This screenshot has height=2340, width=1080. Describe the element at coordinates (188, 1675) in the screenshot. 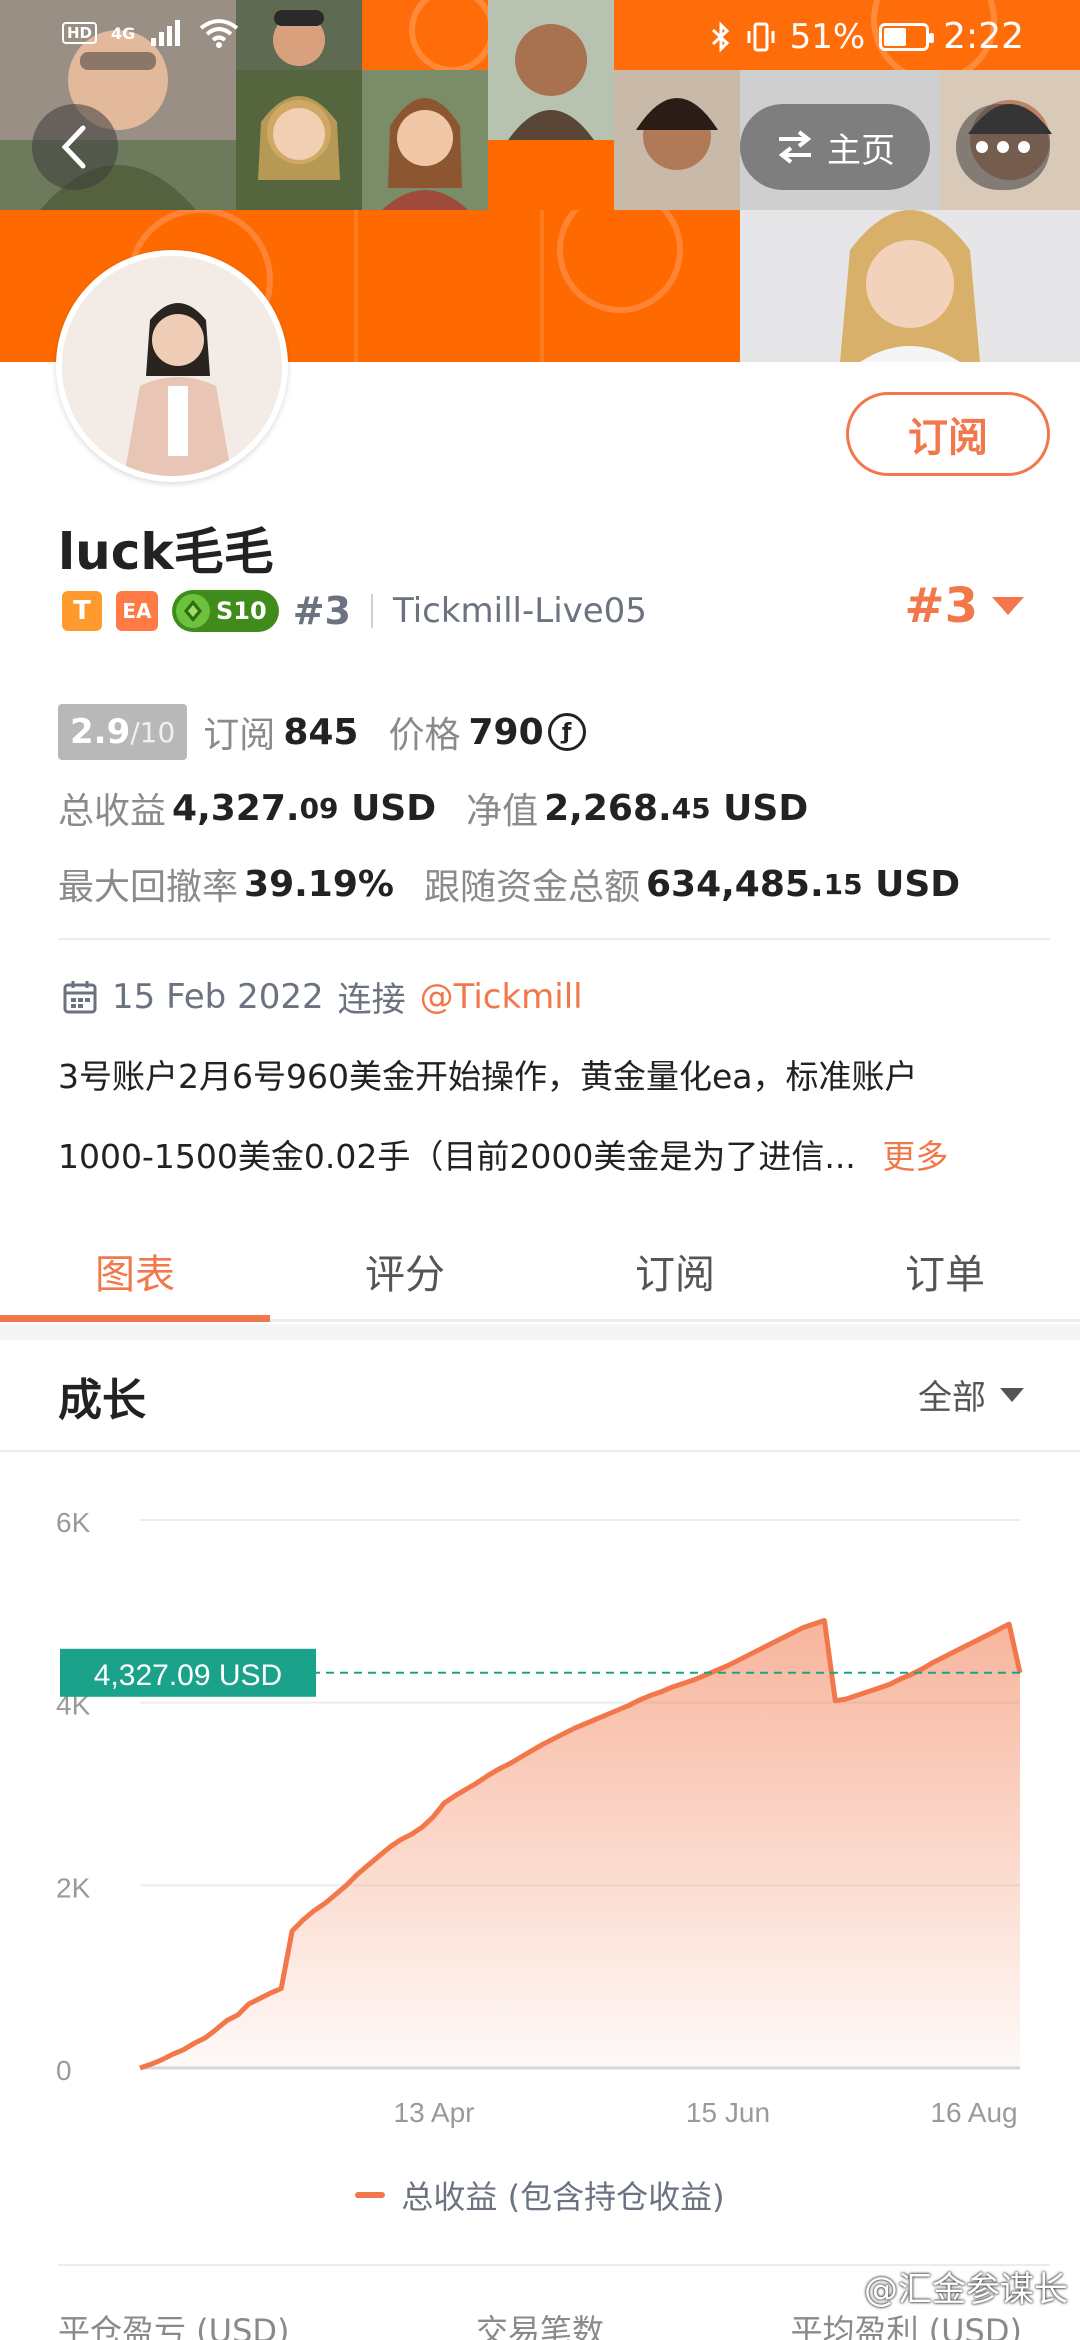

I see `current-value-label: 4,327.09 USD` at that location.